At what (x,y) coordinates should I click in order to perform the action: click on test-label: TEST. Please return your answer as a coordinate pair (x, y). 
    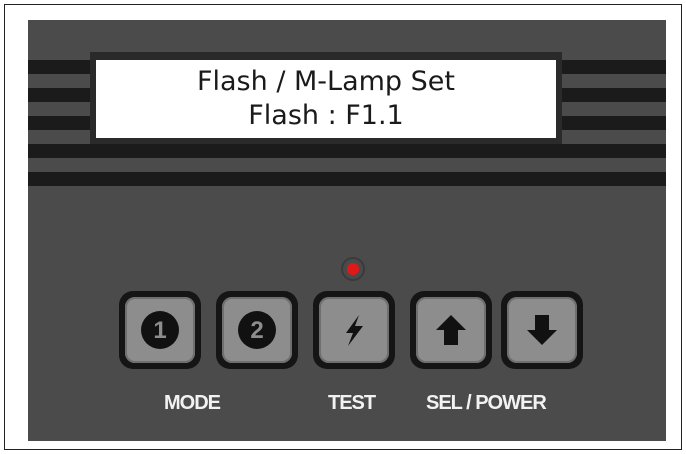
    Looking at the image, I should click on (352, 403).